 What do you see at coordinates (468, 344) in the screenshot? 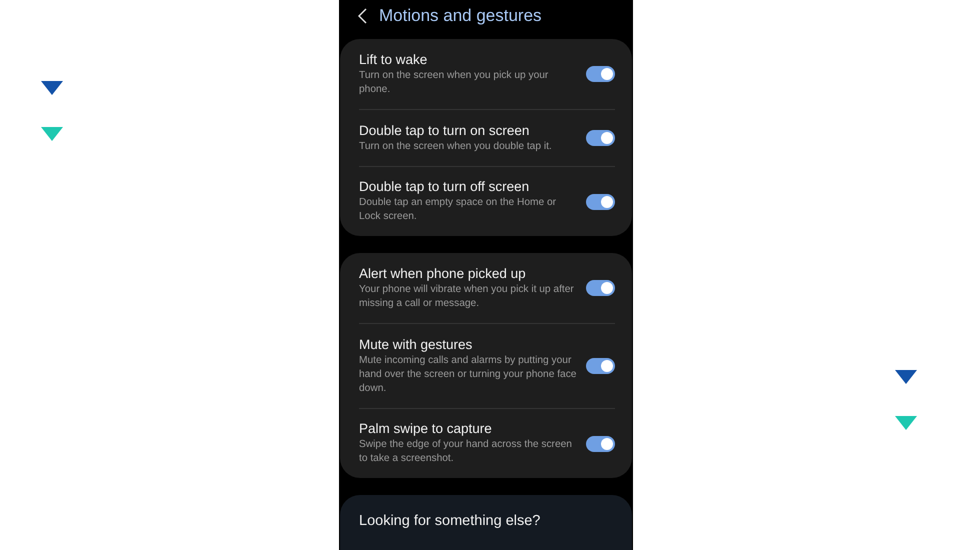
I see `setting-title: Mute with gestures` at bounding box center [468, 344].